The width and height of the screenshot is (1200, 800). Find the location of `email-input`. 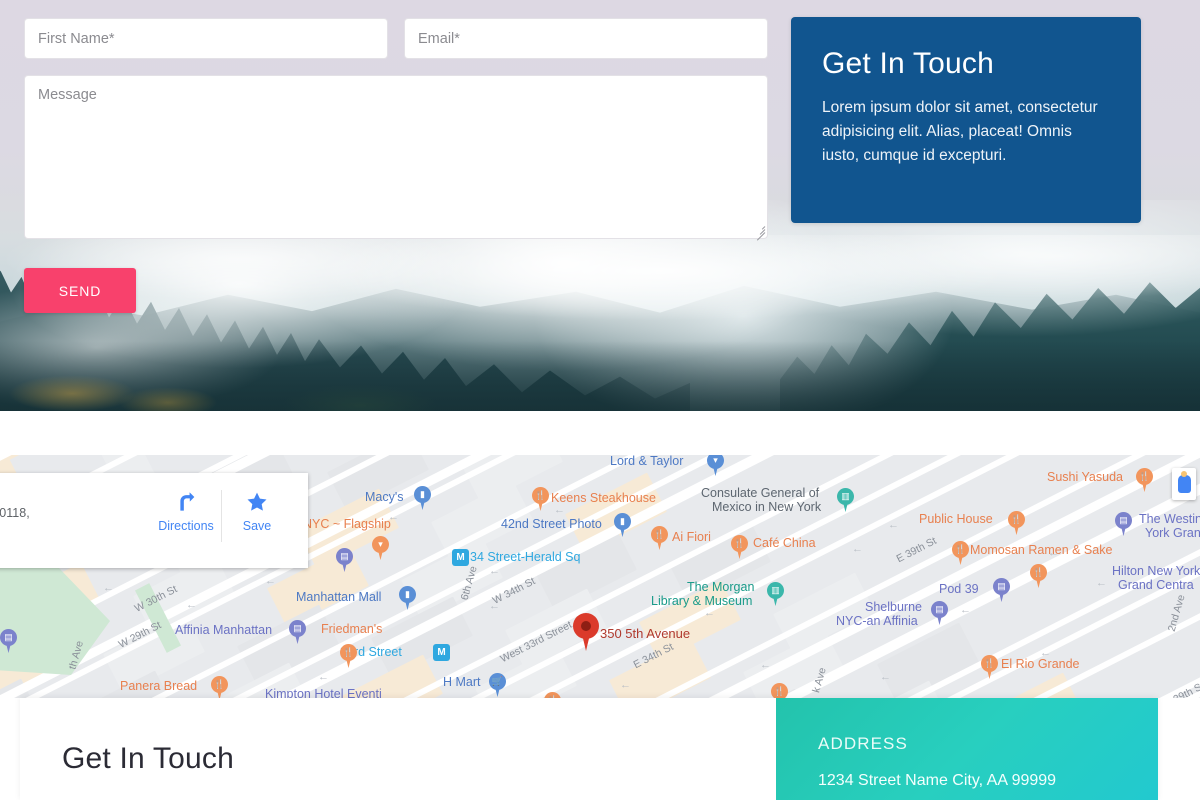

email-input is located at coordinates (586, 38).